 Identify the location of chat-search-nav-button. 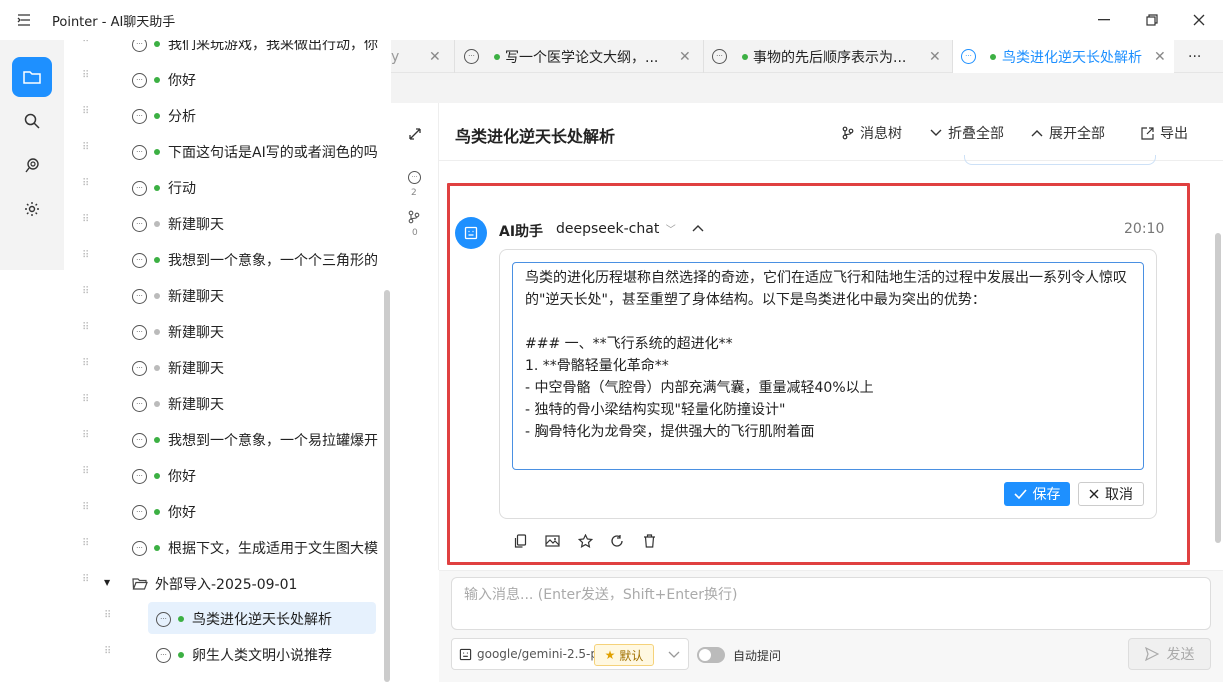
(32, 165).